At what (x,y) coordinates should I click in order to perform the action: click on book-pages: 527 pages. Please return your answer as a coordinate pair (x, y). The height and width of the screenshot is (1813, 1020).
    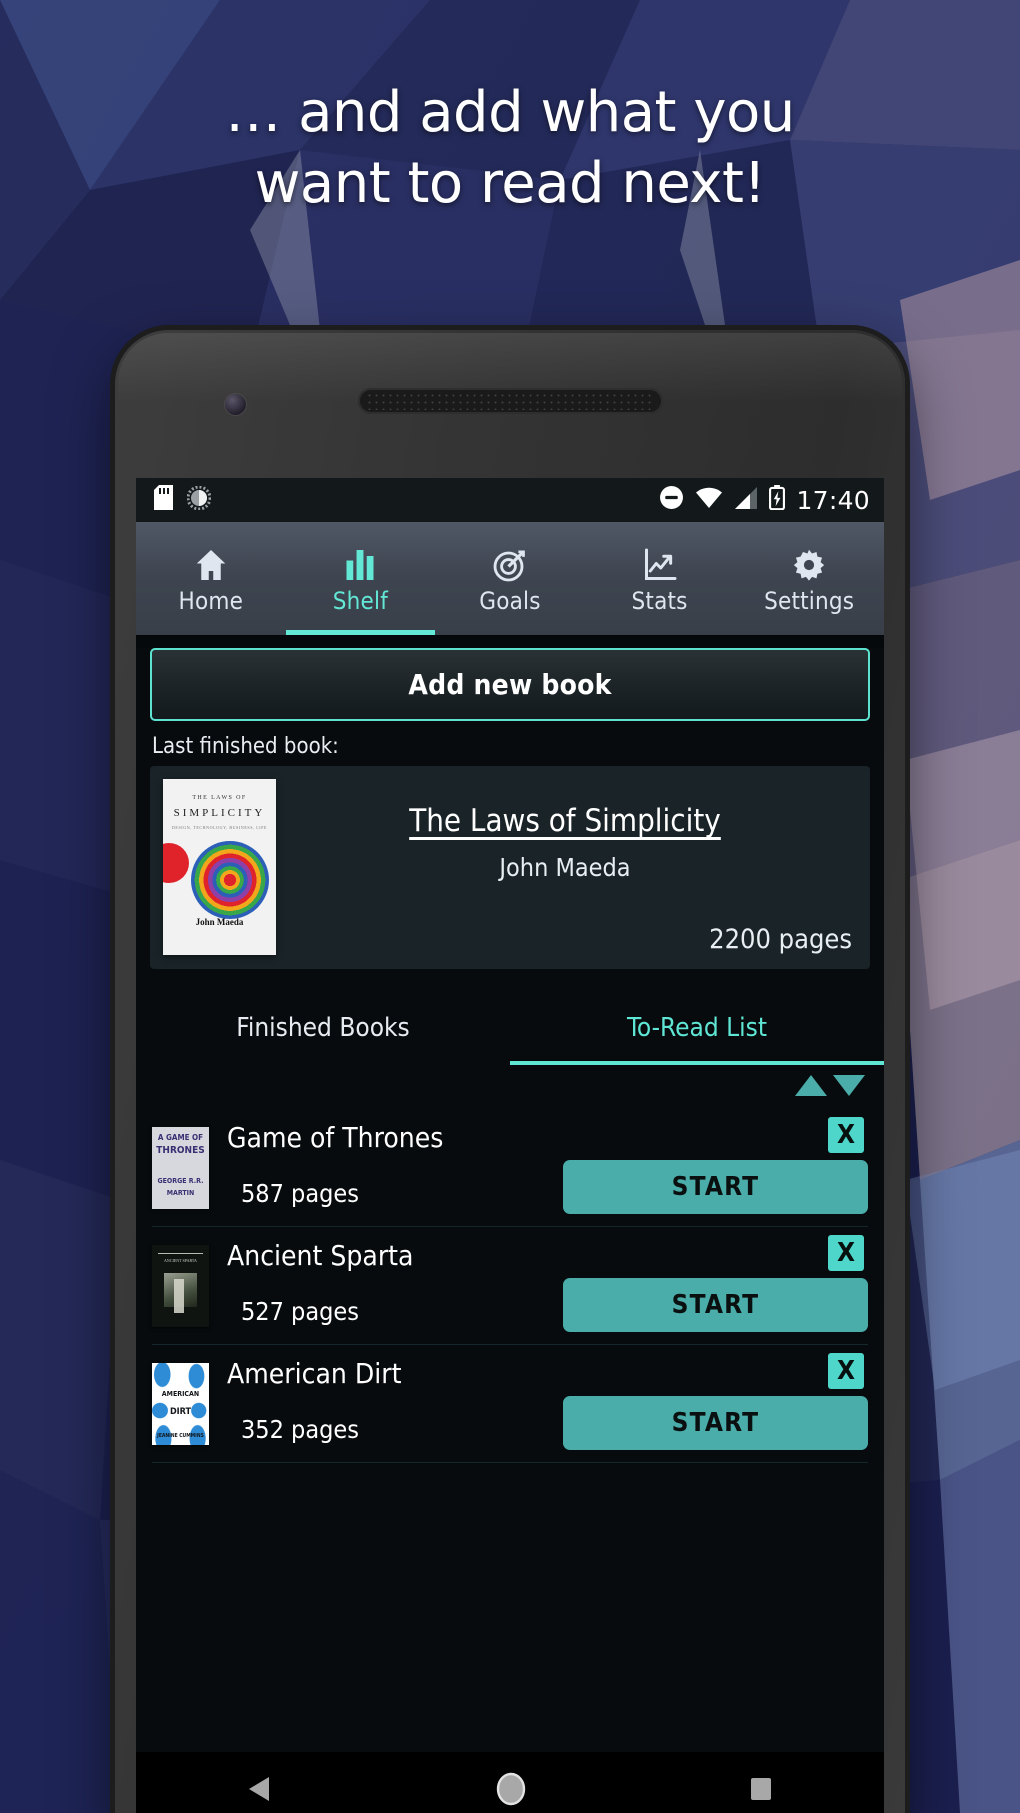
    Looking at the image, I should click on (300, 1311).